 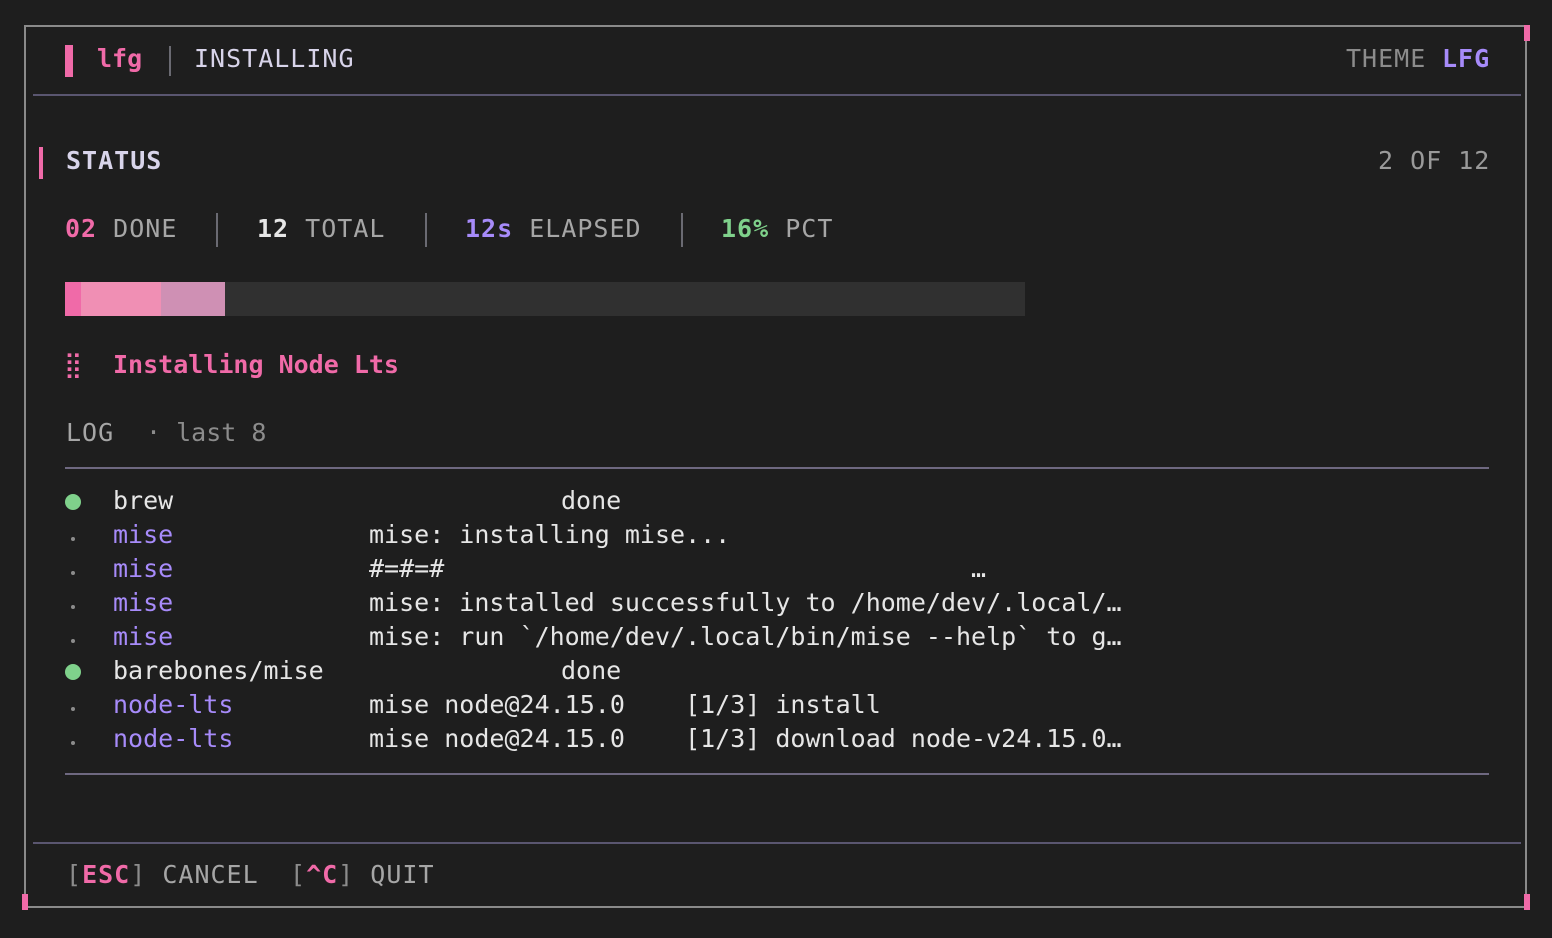 I want to click on frame-corner-bottom-right, so click(x=1527, y=902).